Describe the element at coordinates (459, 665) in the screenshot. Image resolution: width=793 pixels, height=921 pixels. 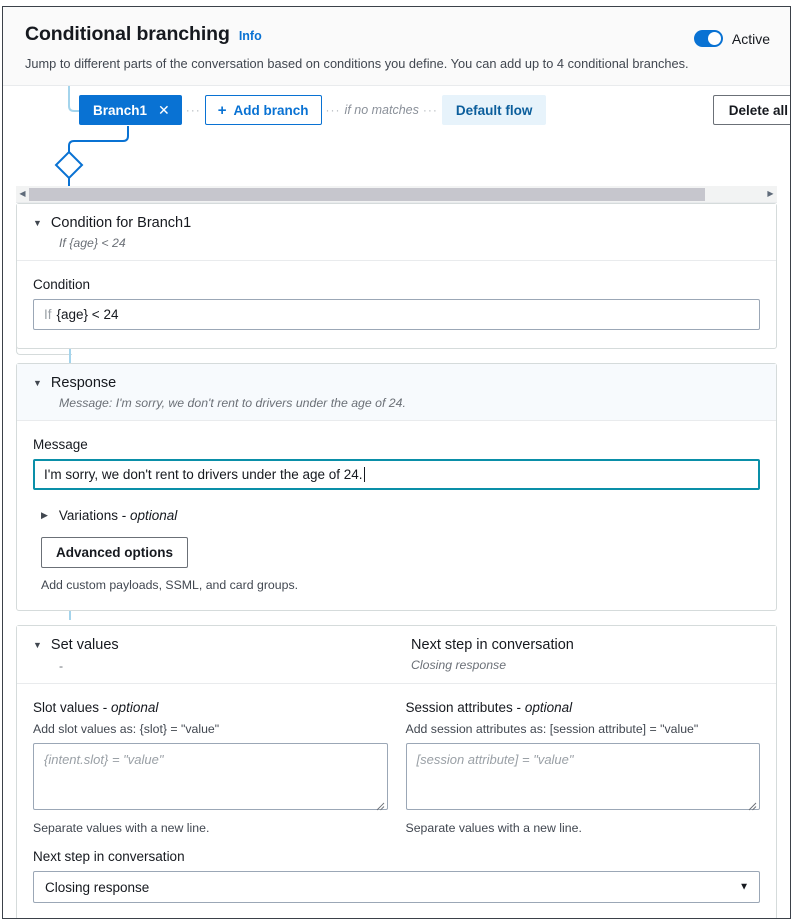
I see `next-step-header-summary: Closing response` at that location.